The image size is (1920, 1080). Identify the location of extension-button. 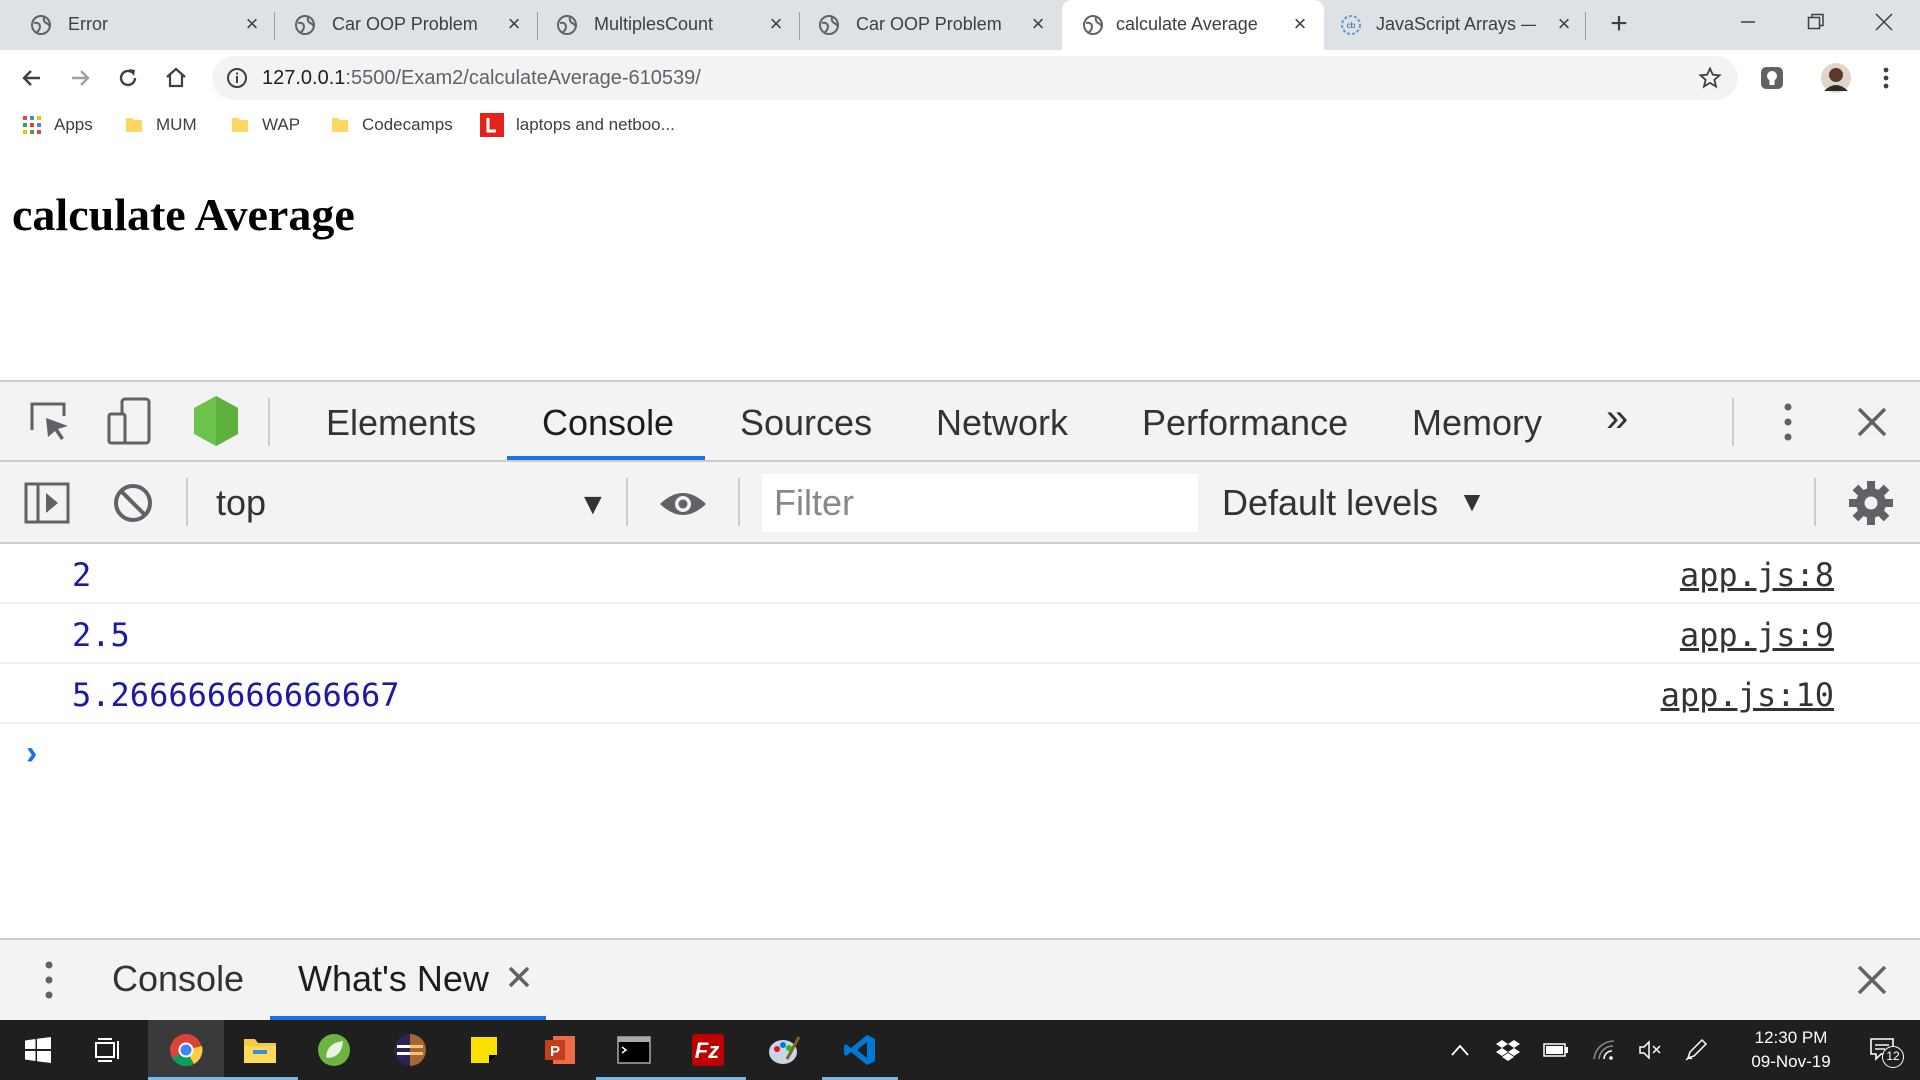
(1772, 78).